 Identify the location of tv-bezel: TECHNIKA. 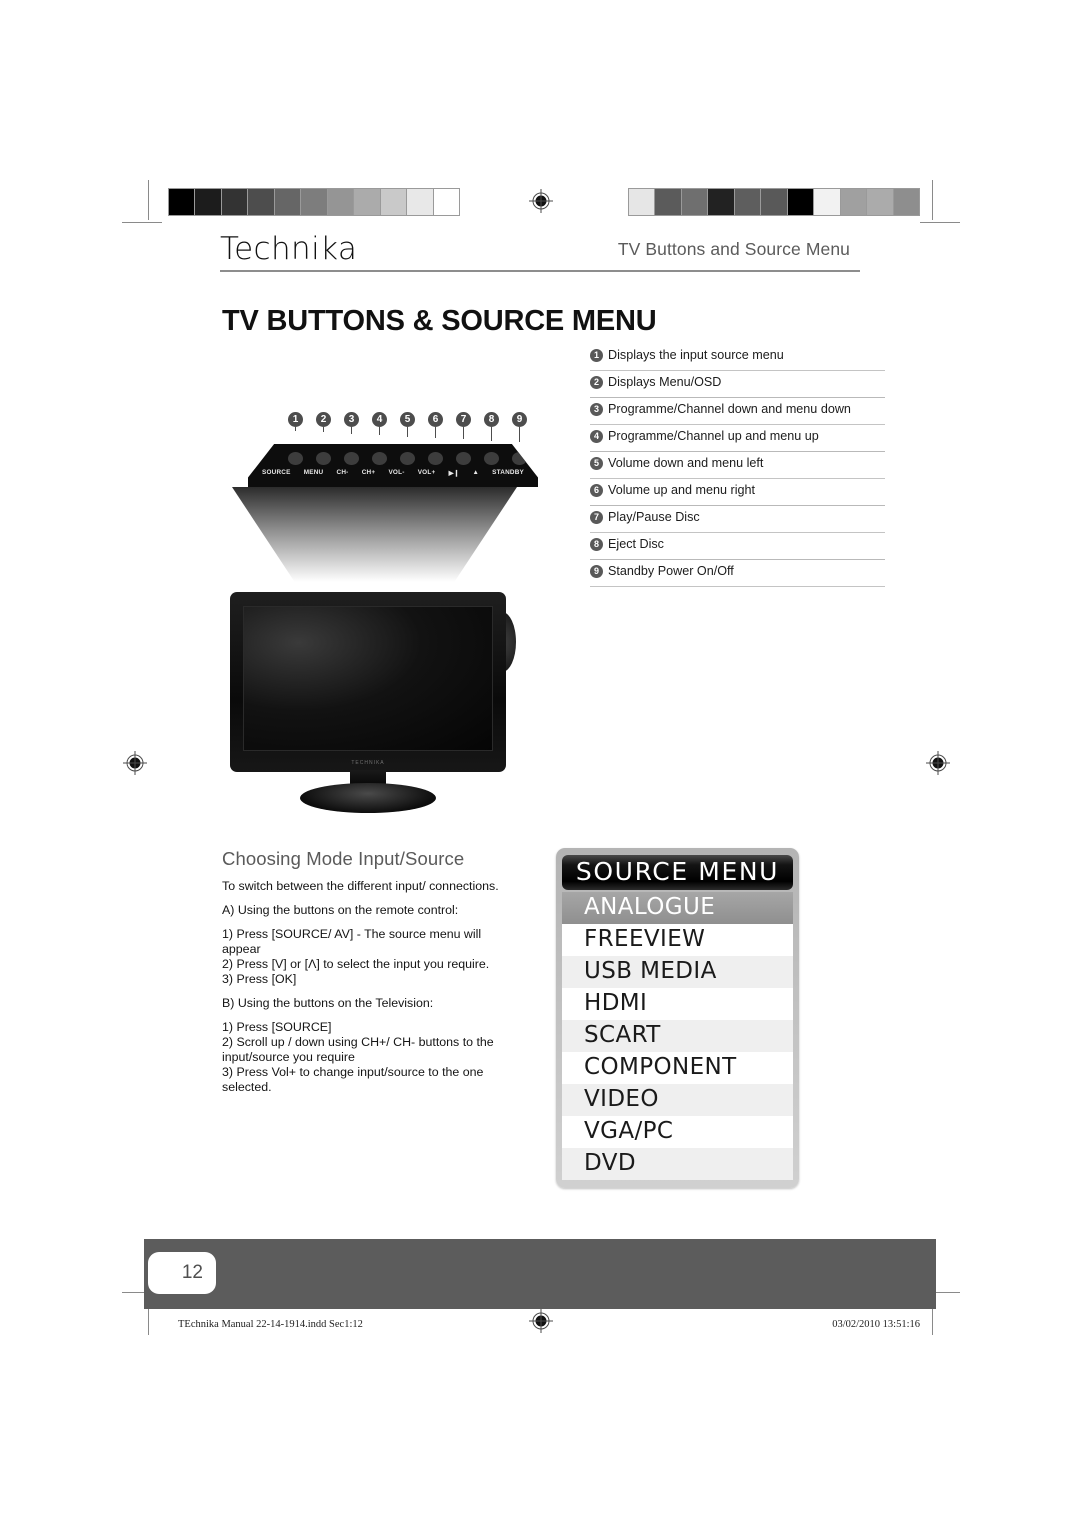
(368, 682).